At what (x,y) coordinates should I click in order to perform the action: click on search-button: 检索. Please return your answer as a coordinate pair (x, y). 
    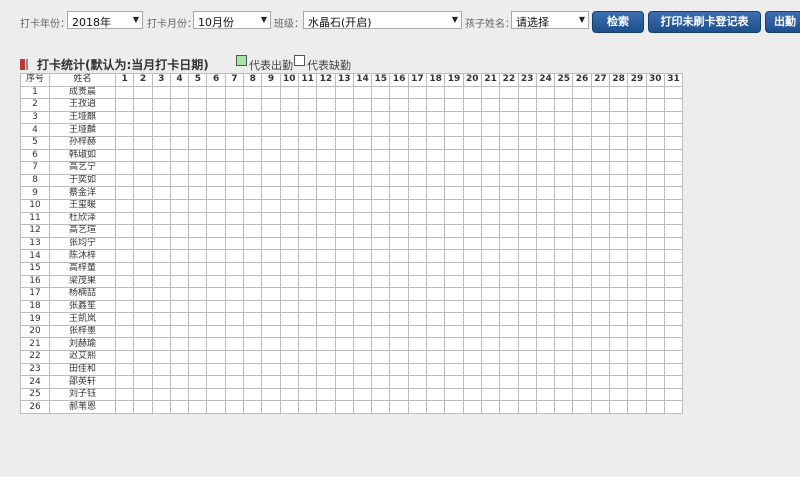
    Looking at the image, I should click on (618, 22).